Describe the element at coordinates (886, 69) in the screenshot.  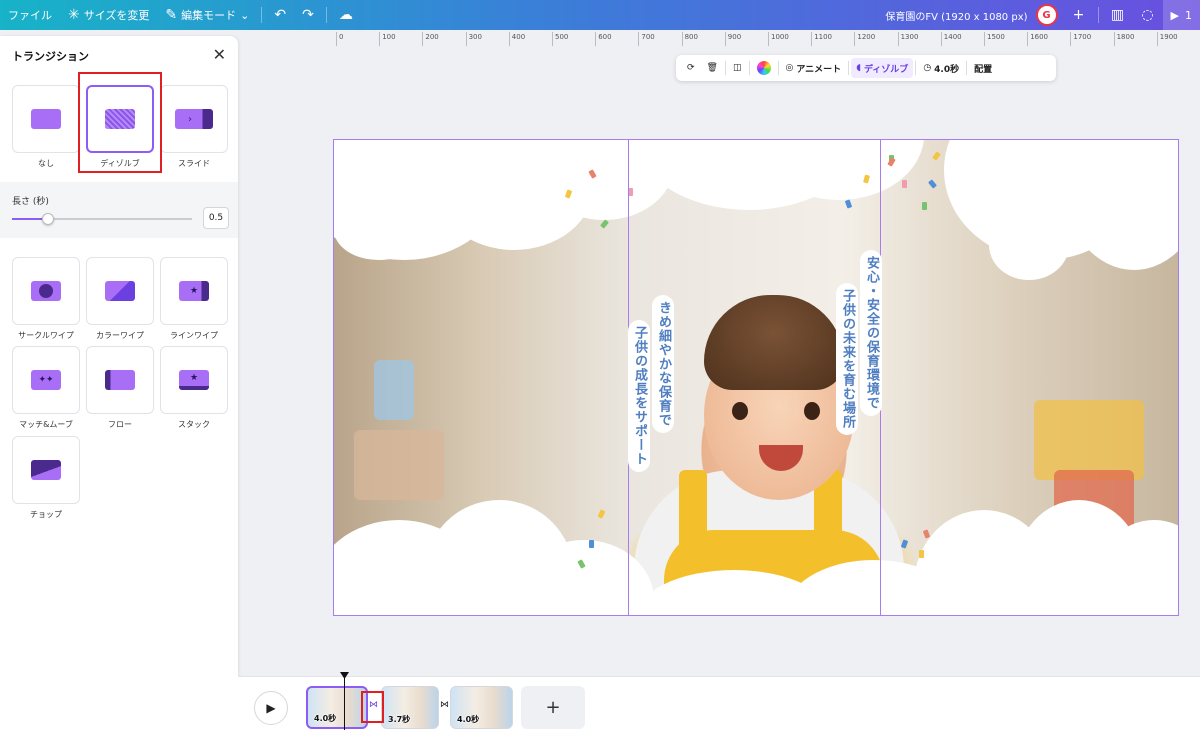
I see `dissolve-label: ディゾルブ` at that location.